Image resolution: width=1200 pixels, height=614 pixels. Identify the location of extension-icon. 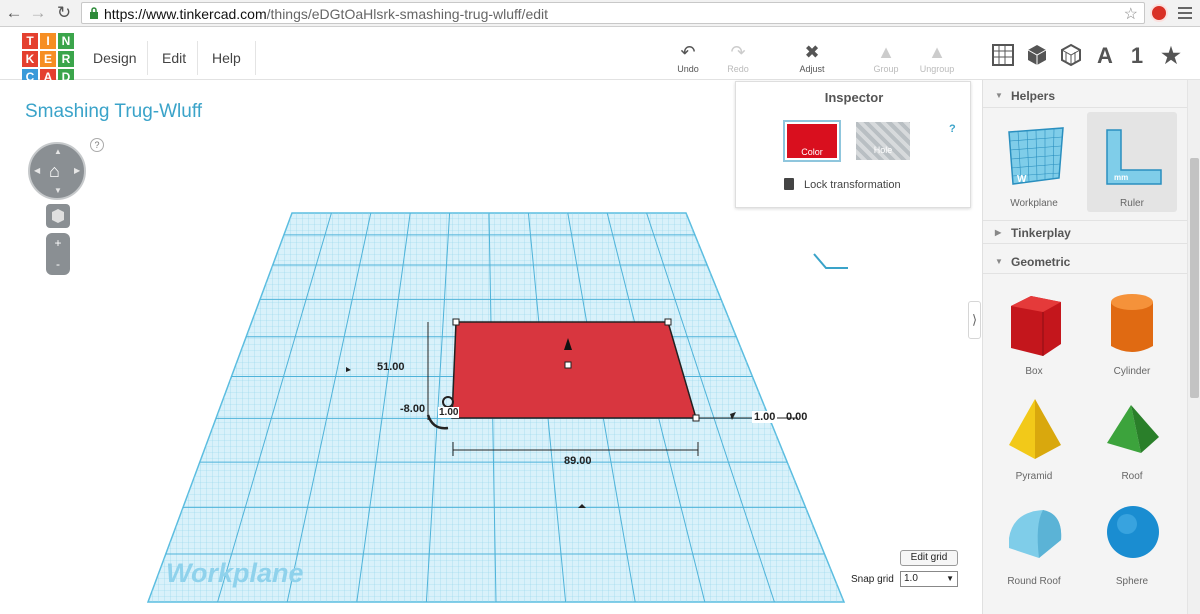
(1159, 13).